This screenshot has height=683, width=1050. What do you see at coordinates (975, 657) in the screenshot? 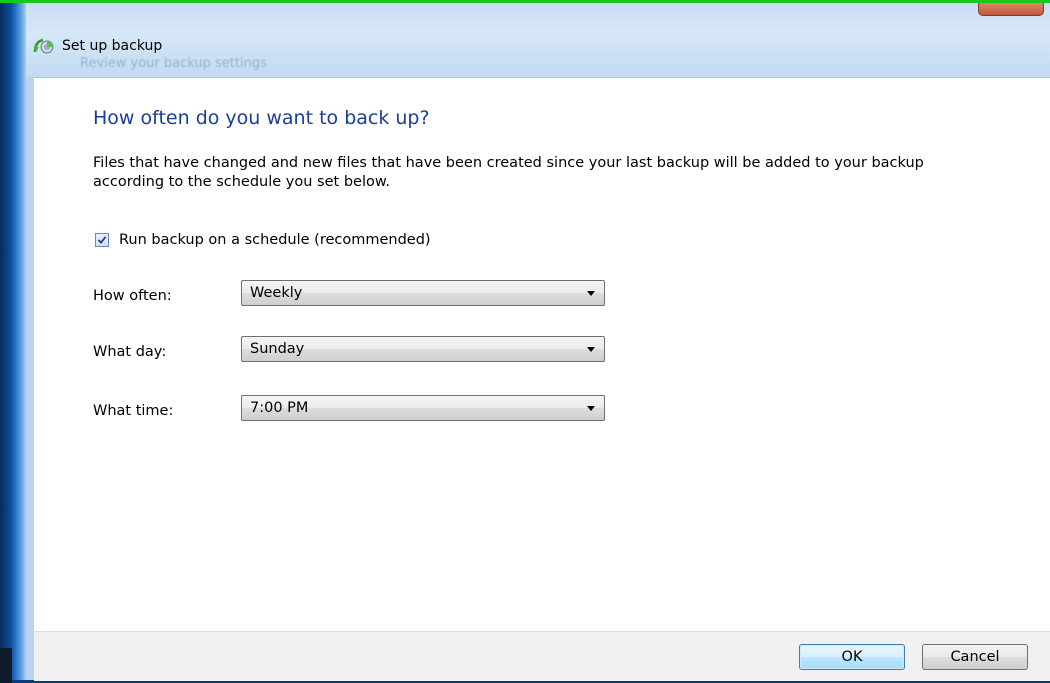
I see `cancel-button: Cancel` at bounding box center [975, 657].